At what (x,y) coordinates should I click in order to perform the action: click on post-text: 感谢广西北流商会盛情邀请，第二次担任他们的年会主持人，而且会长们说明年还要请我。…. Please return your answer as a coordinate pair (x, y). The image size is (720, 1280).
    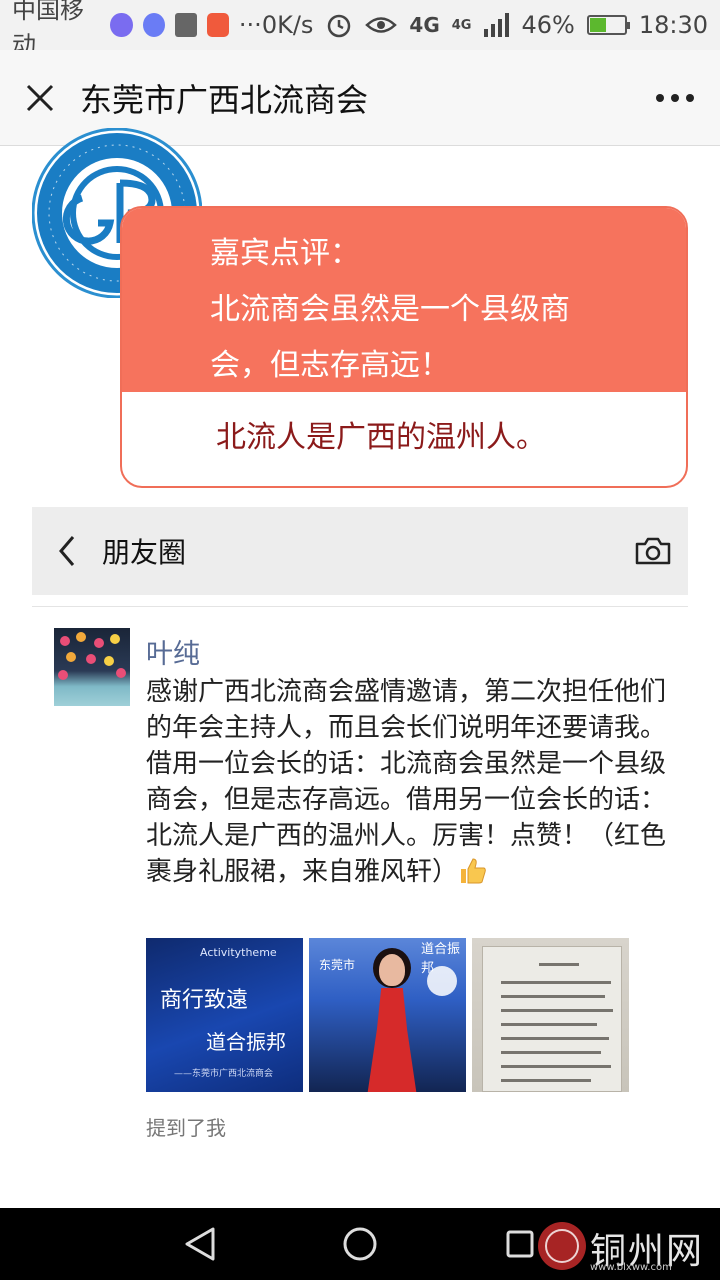
    Looking at the image, I should click on (411, 782).